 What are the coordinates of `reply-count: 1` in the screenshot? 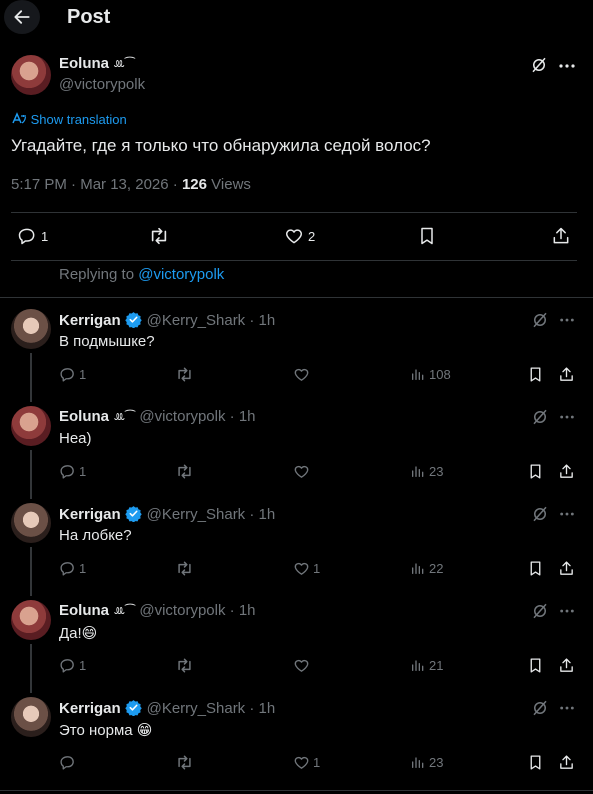 It's located at (83, 374).